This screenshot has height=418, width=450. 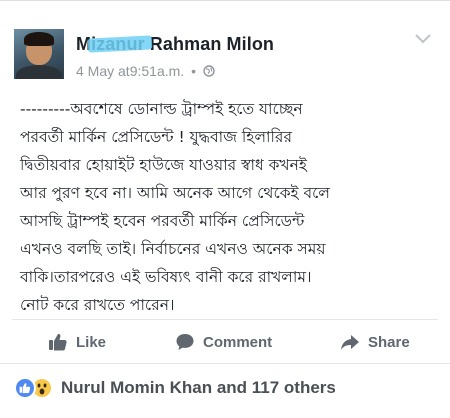 What do you see at coordinates (238, 342) in the screenshot?
I see `comment-label: Comment` at bounding box center [238, 342].